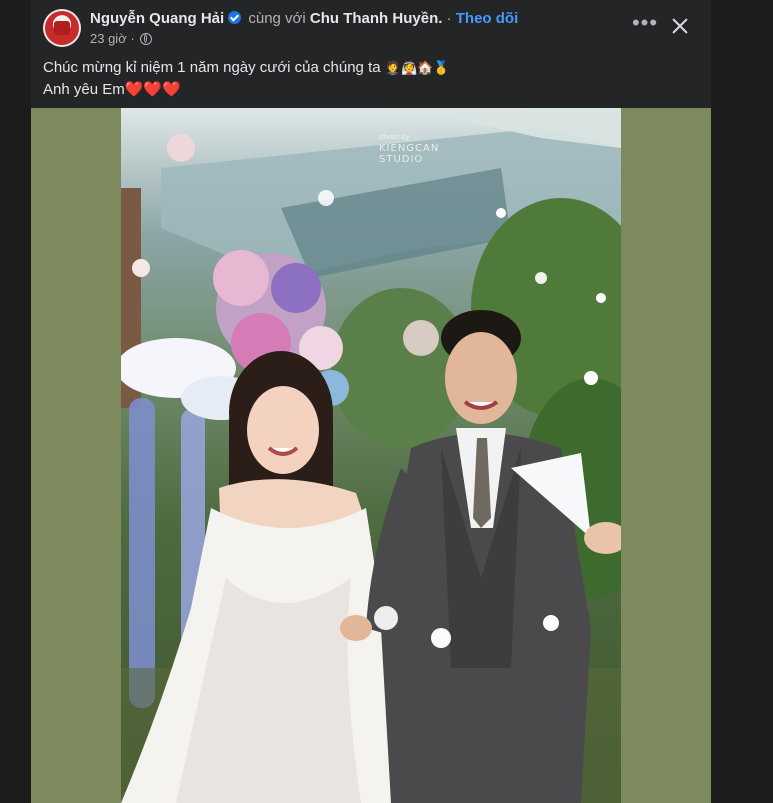  Describe the element at coordinates (84, 89) in the screenshot. I see `caption-text-2: Anh yêu Em` at that location.